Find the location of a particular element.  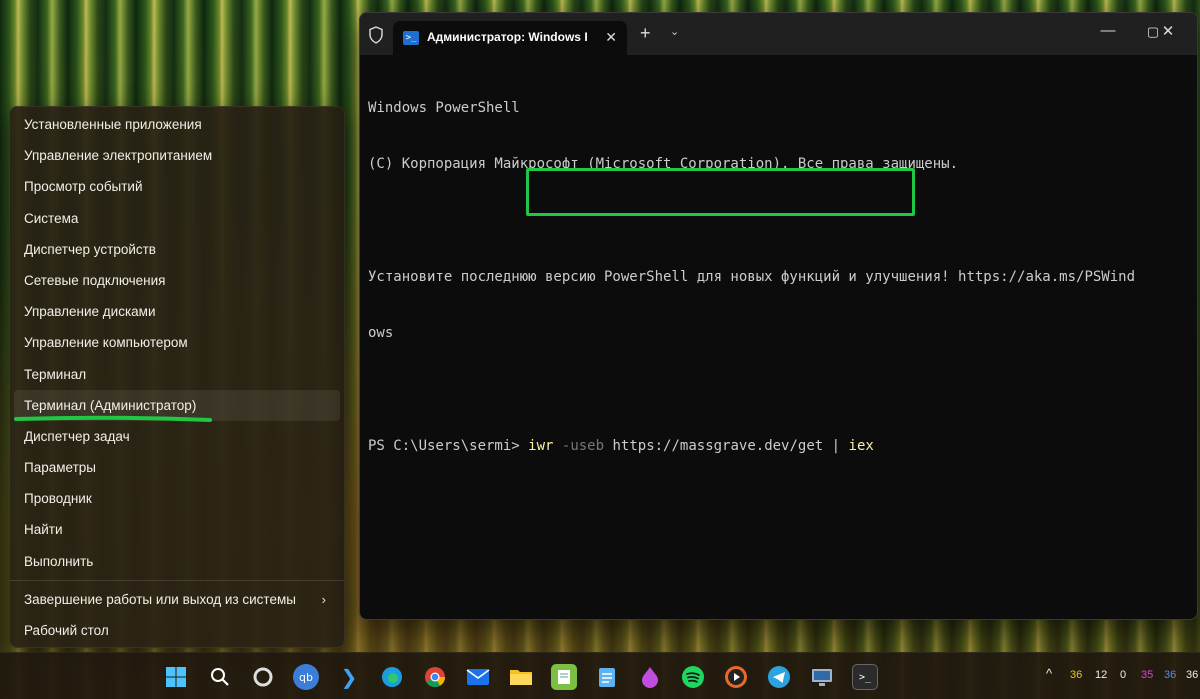

menu-item-installed-apps: Установленные приложения is located at coordinates (177, 124).